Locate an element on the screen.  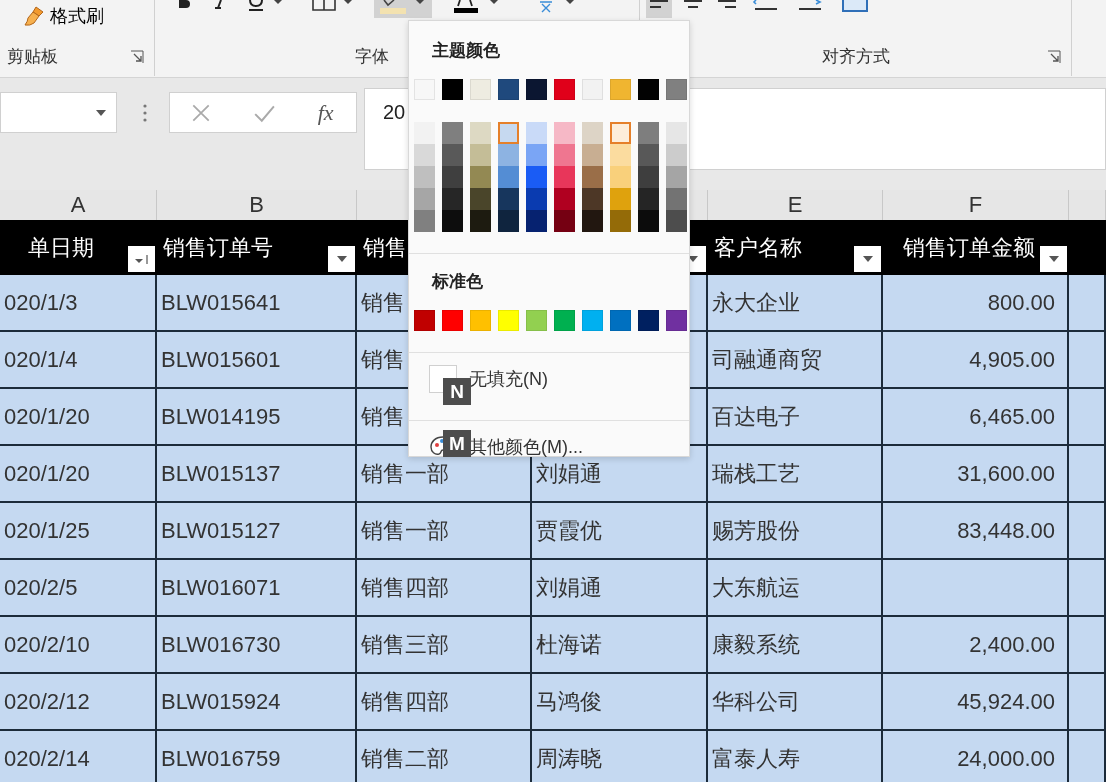
format-painter-button: 格式刷 is located at coordinates (66, 16).